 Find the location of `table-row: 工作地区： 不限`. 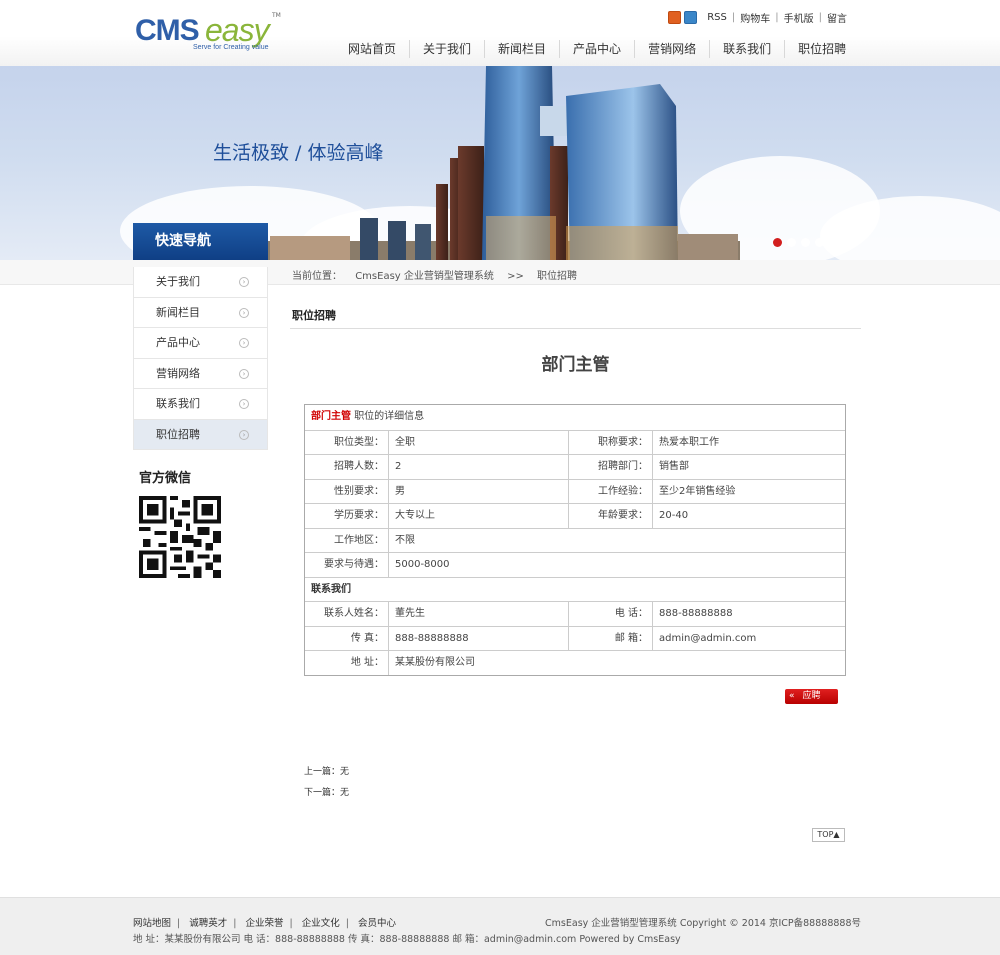

table-row: 工作地区： 不限 is located at coordinates (575, 539).